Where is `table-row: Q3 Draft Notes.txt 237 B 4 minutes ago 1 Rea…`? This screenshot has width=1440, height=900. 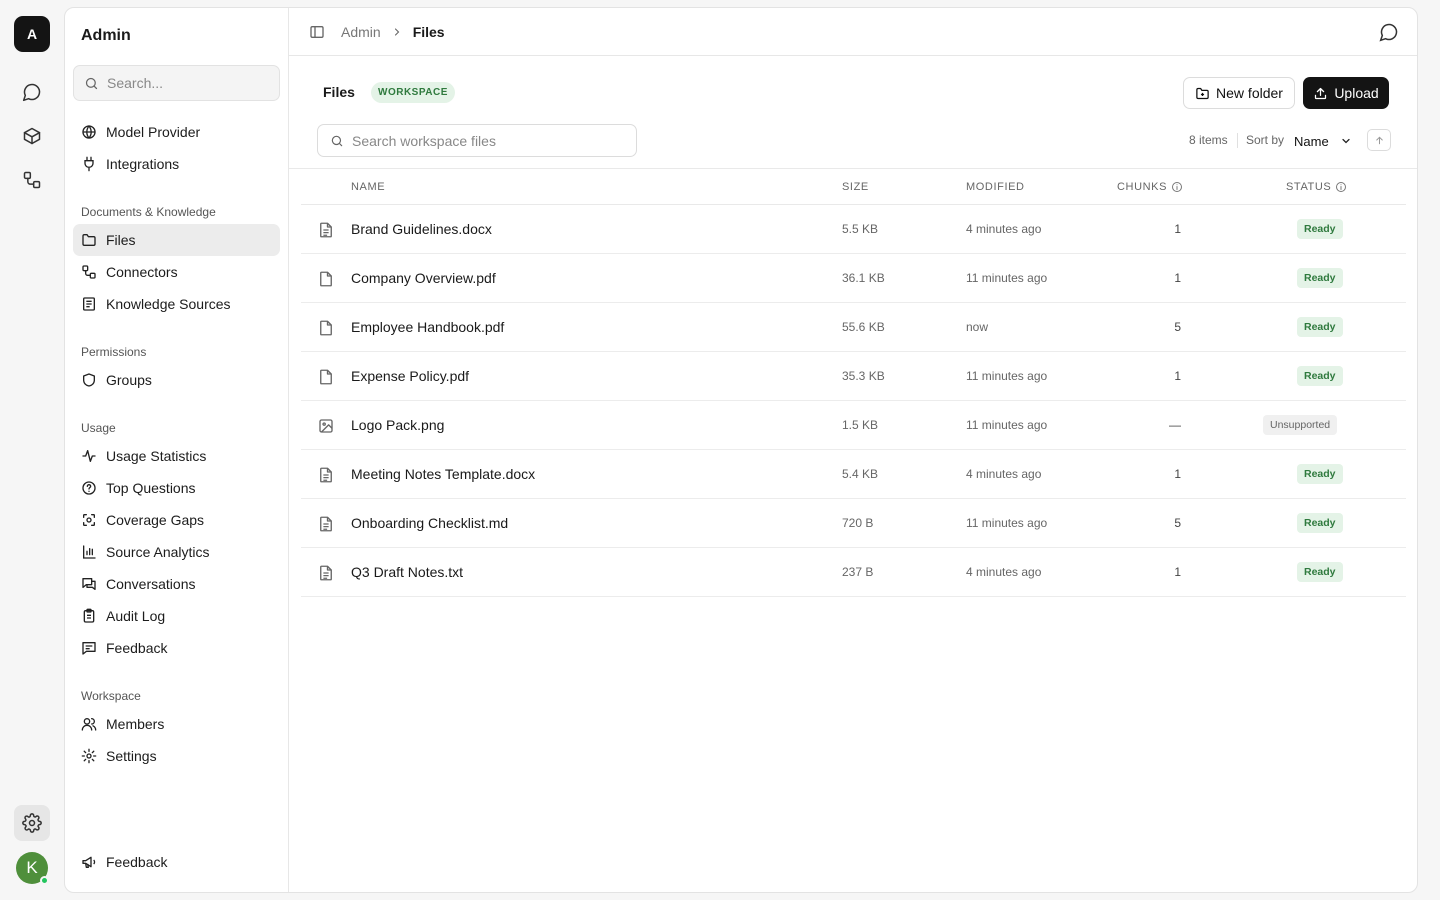
table-row: Q3 Draft Notes.txt 237 B 4 minutes ago 1 Rea… is located at coordinates (853, 572).